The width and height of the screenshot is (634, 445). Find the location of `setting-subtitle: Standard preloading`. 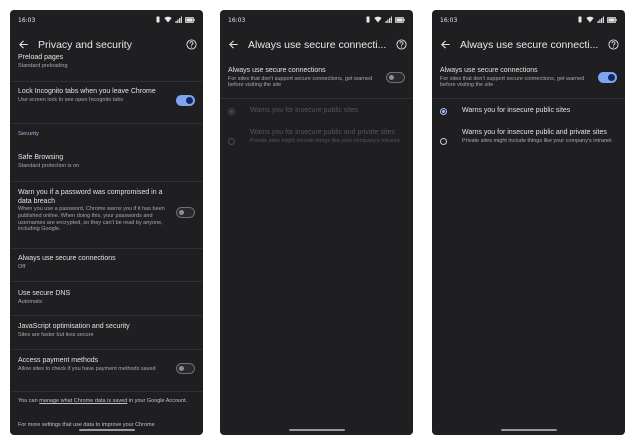

setting-subtitle: Standard preloading is located at coordinates (43, 65).